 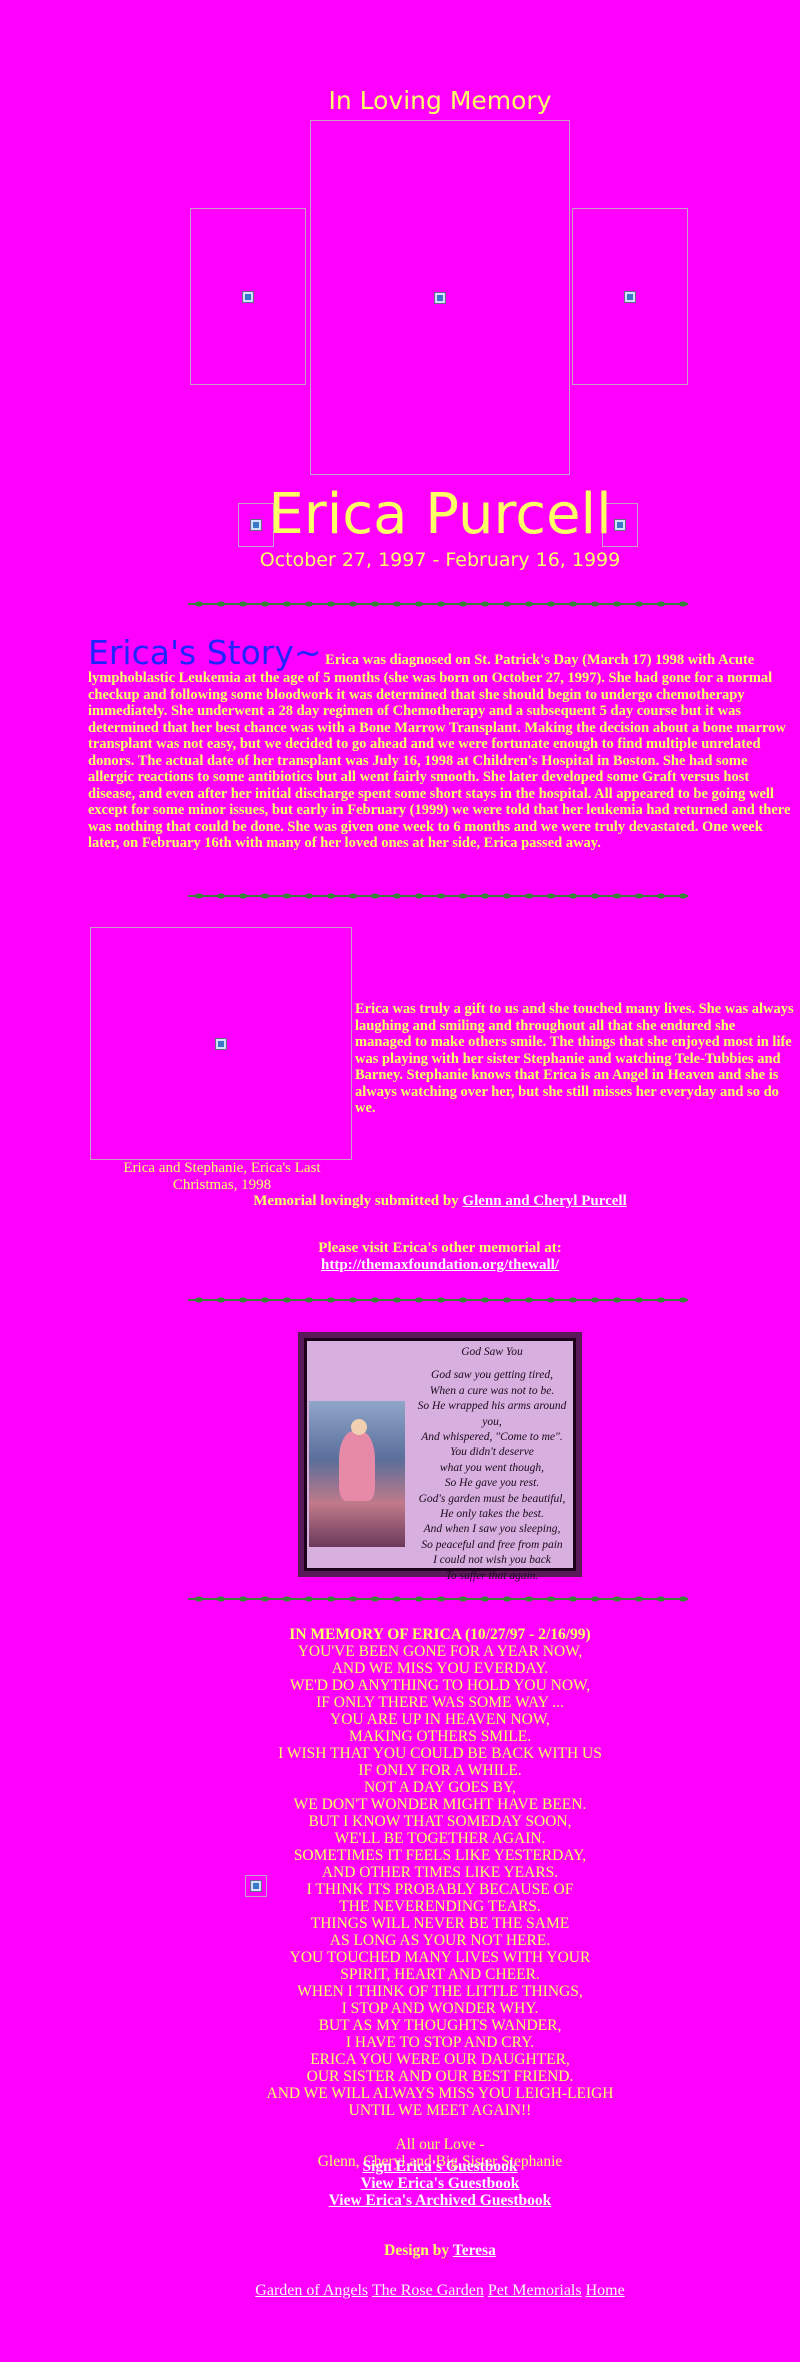 I want to click on poem-line: And whispered, "Come to me"., so click(x=492, y=1437).